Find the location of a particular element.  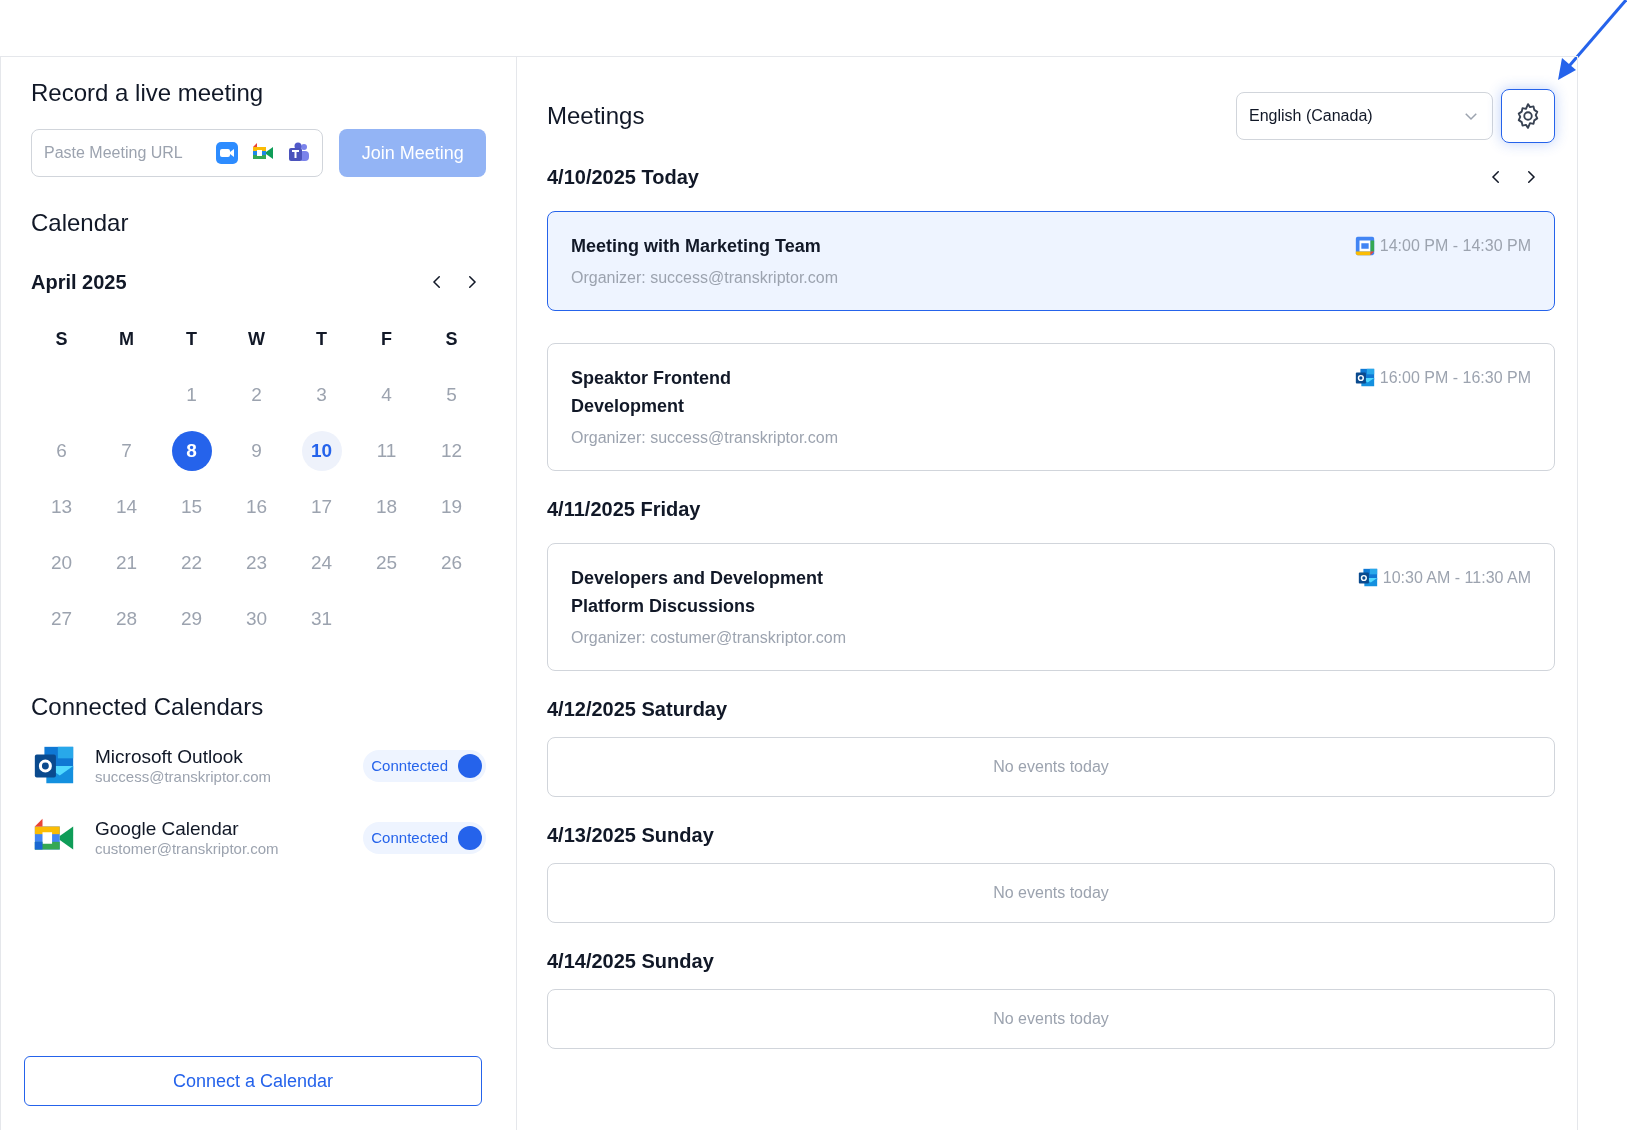

calendar-name: Google Calendar is located at coordinates (167, 829).